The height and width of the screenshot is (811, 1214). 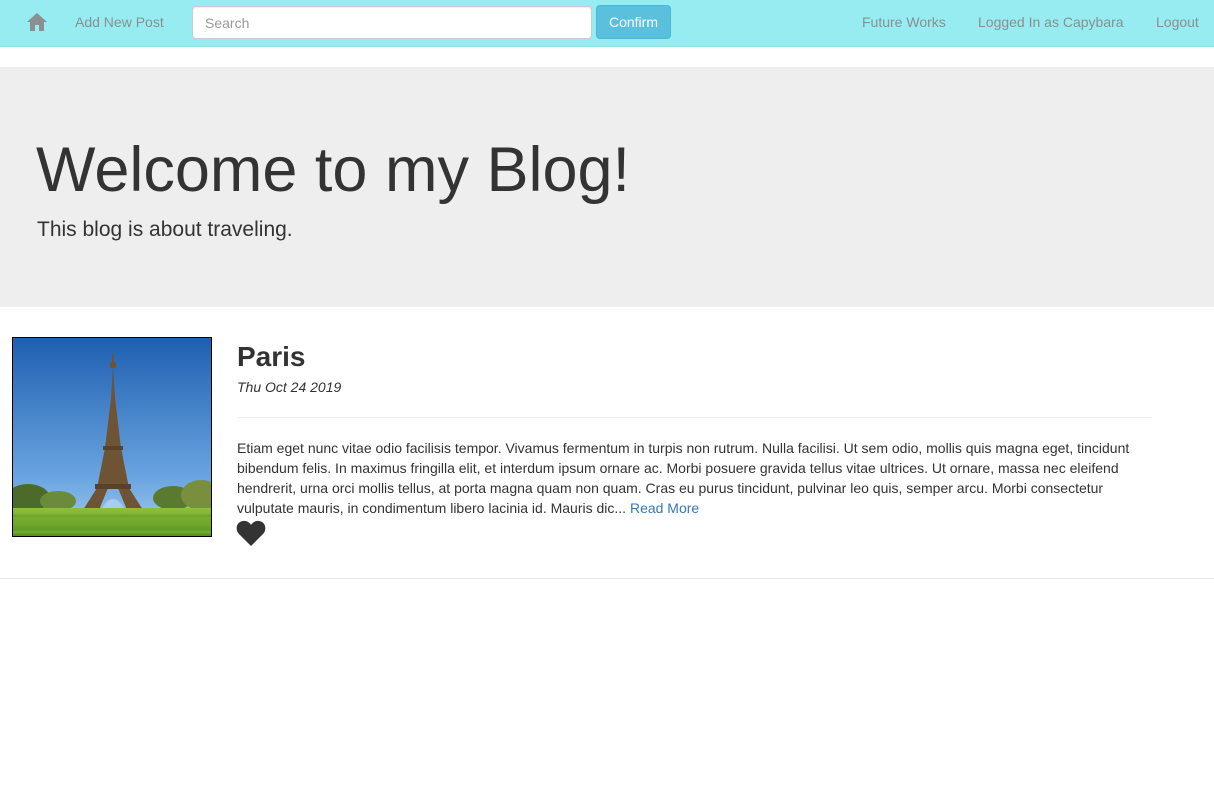 What do you see at coordinates (333, 170) in the screenshot?
I see `page-title: Welcome to my Blog!` at bounding box center [333, 170].